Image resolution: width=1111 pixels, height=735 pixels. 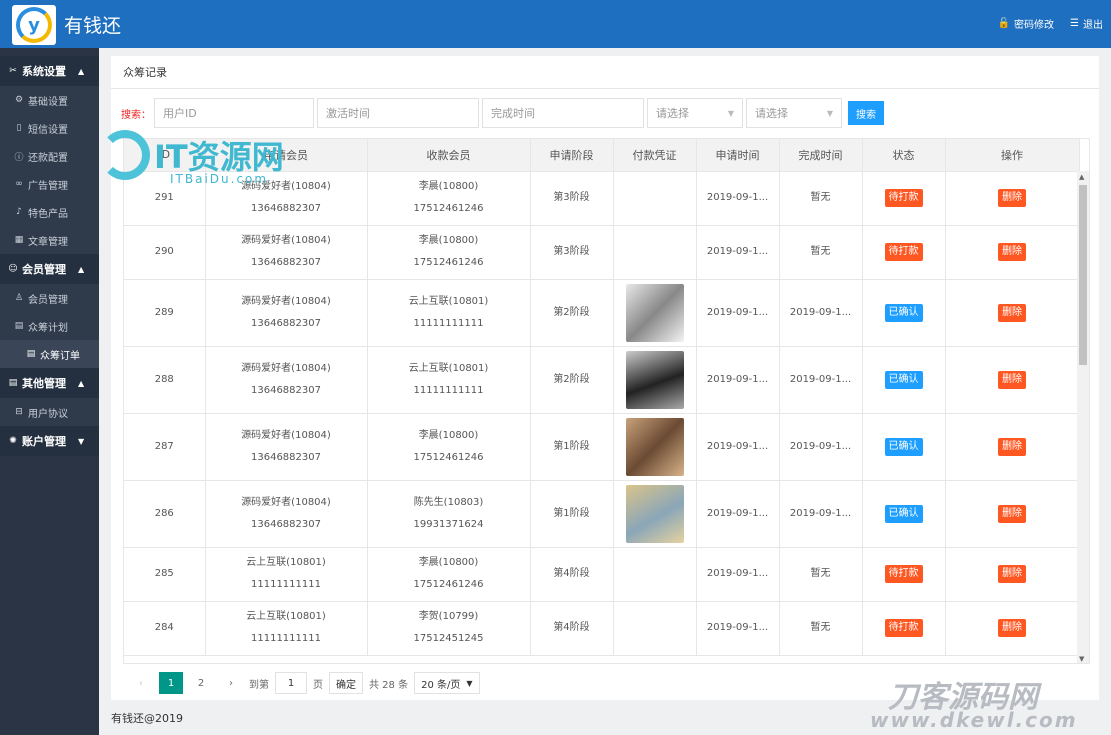 What do you see at coordinates (231, 683) in the screenshot?
I see `next-page-icon: ›` at bounding box center [231, 683].